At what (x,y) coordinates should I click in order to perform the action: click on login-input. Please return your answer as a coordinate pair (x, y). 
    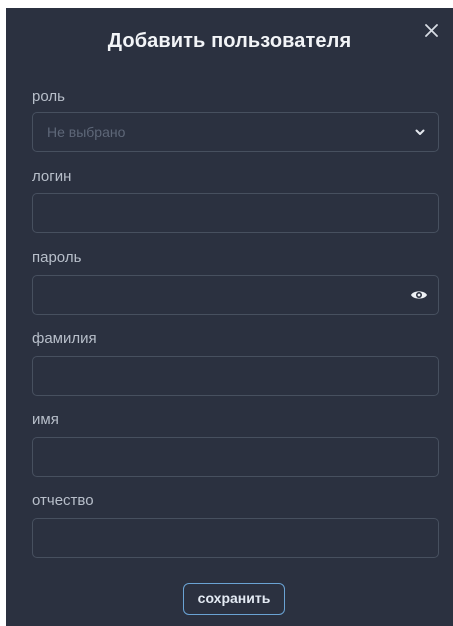
    Looking at the image, I should click on (235, 213).